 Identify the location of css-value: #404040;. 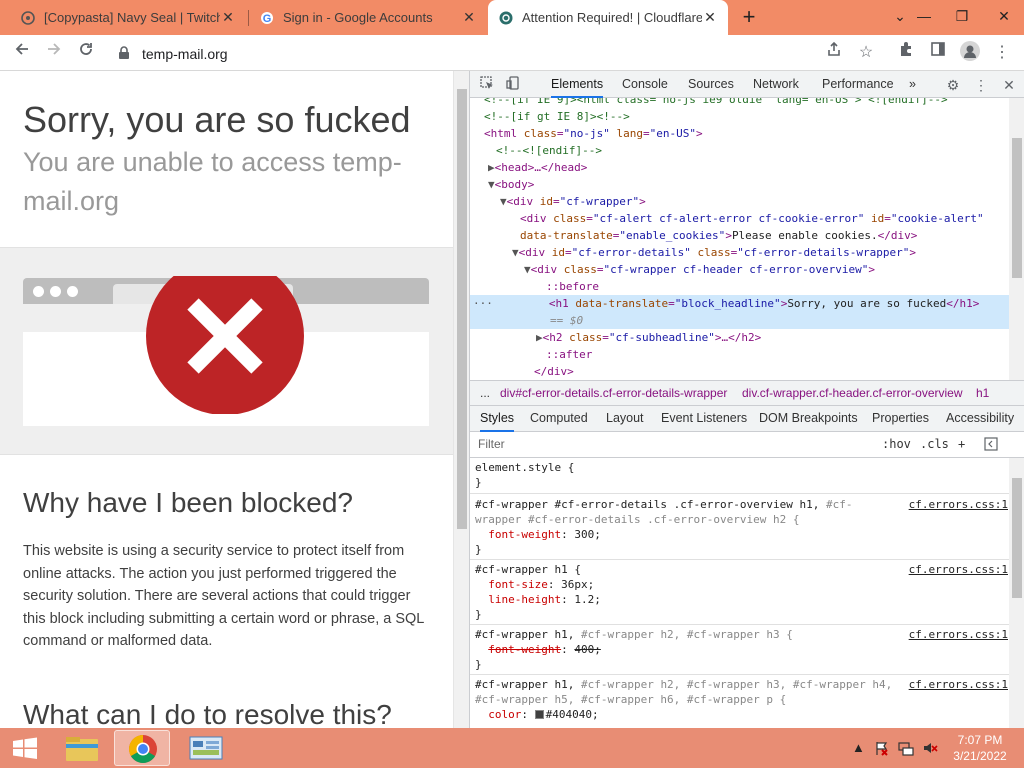
(572, 714).